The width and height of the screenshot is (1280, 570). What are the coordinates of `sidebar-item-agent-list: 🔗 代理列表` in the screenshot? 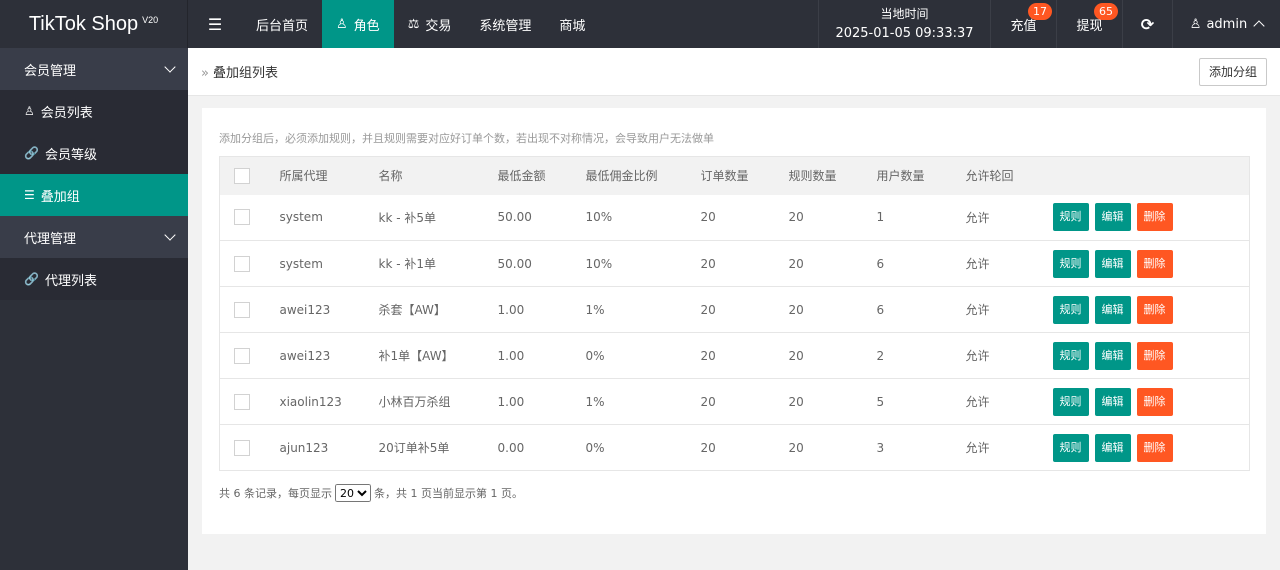 It's located at (94, 279).